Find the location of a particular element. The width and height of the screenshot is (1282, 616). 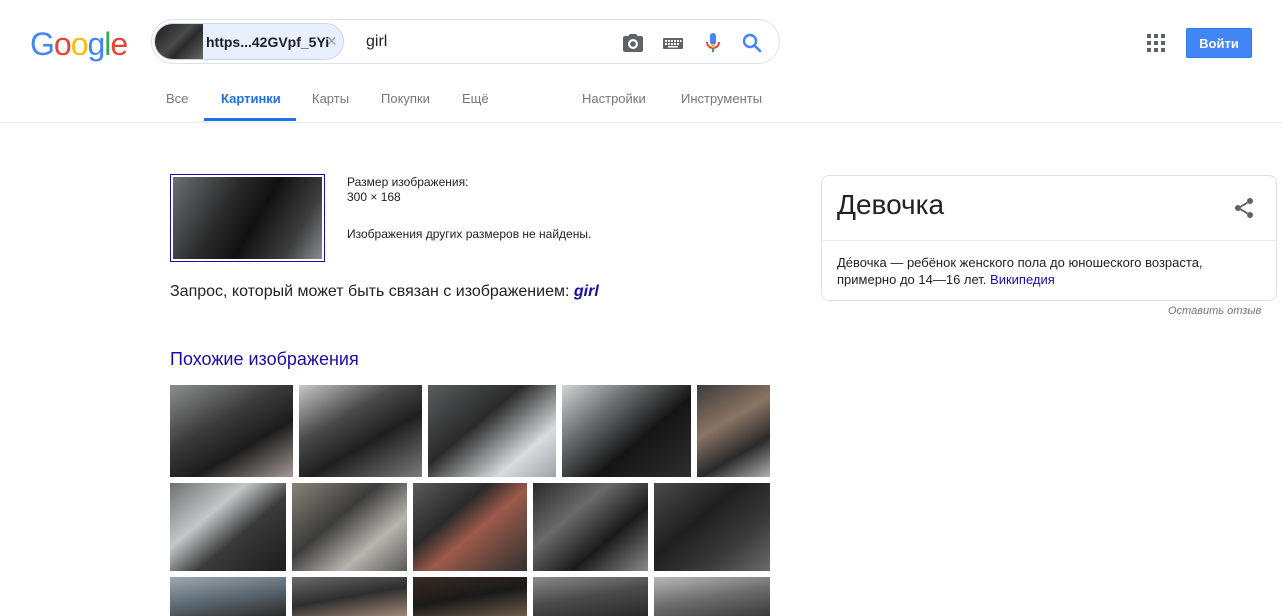

share-icon is located at coordinates (1244, 208).